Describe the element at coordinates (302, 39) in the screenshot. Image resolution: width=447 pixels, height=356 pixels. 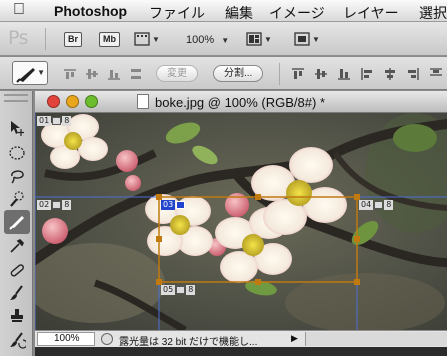
I see `screen-mode-icon` at that location.